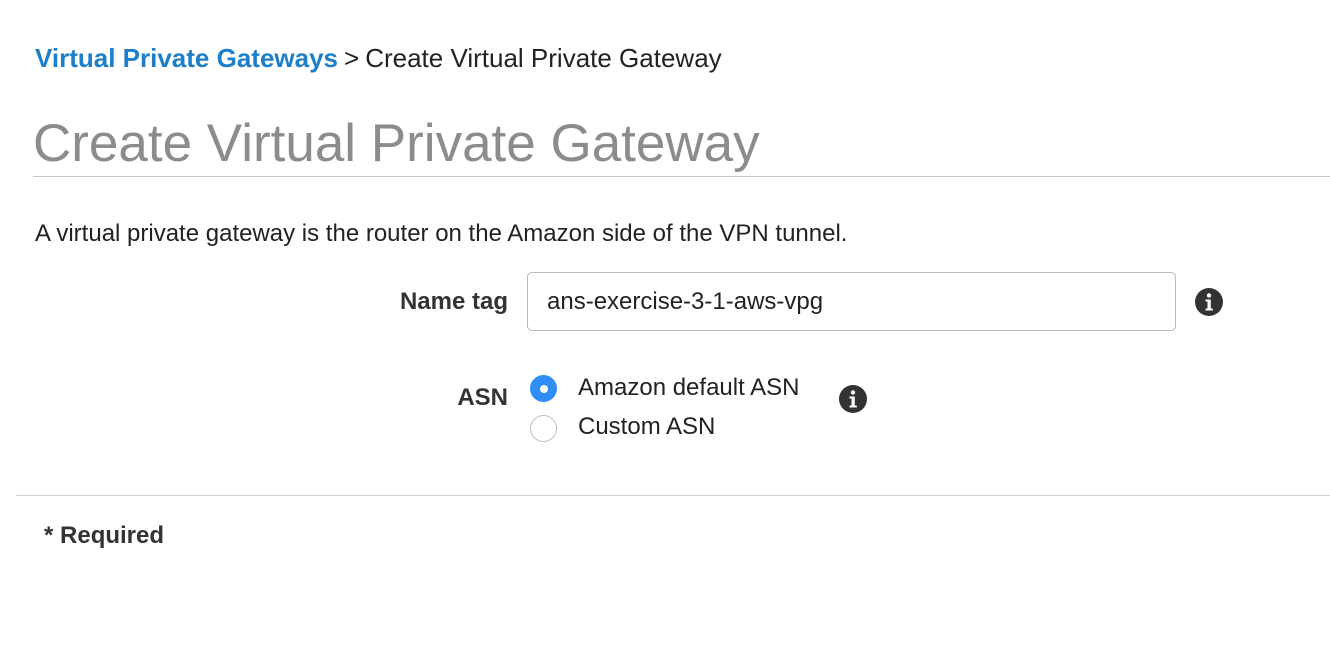 The image size is (1330, 649). Describe the element at coordinates (396, 143) in the screenshot. I see `page-title: Create Virtual Private Gateway` at that location.